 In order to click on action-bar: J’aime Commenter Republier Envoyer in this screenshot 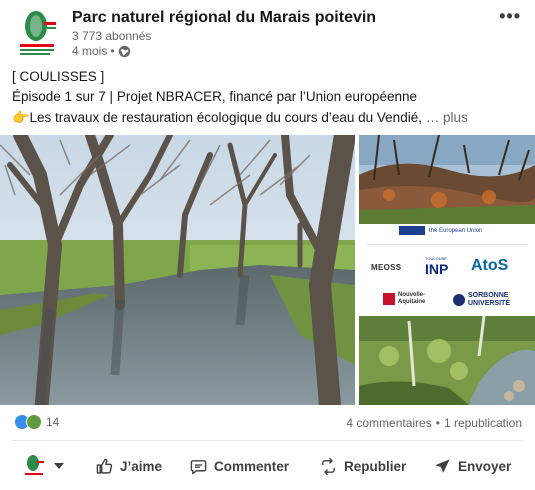, I will do `click(267, 466)`.